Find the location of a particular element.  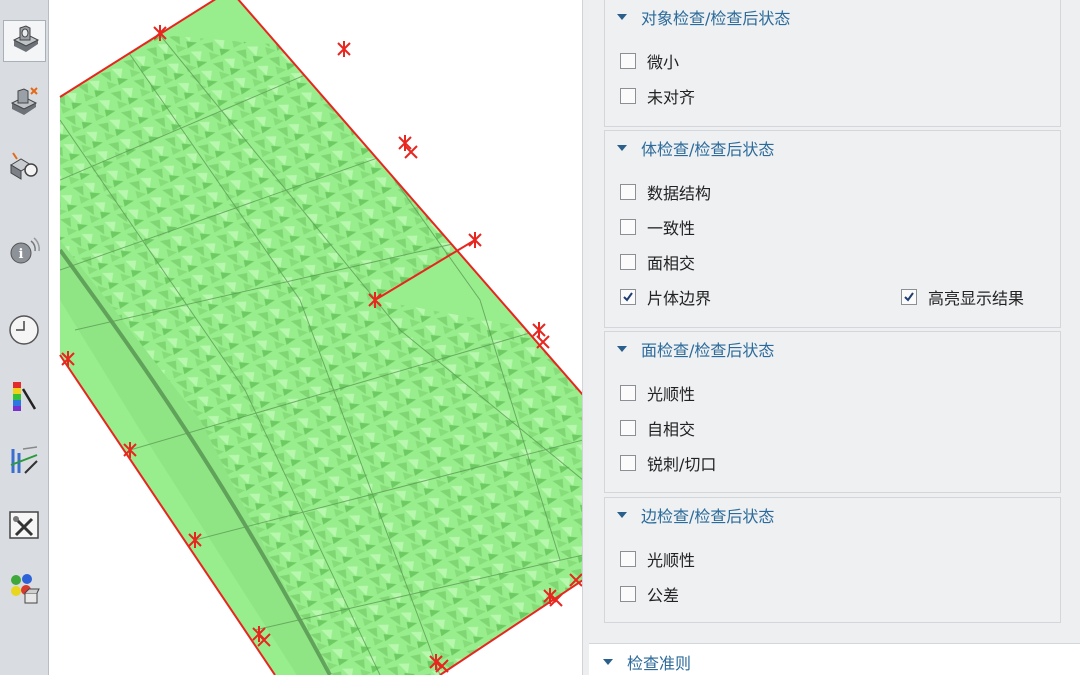

spikes-cuts-checkbox is located at coordinates (628, 463).